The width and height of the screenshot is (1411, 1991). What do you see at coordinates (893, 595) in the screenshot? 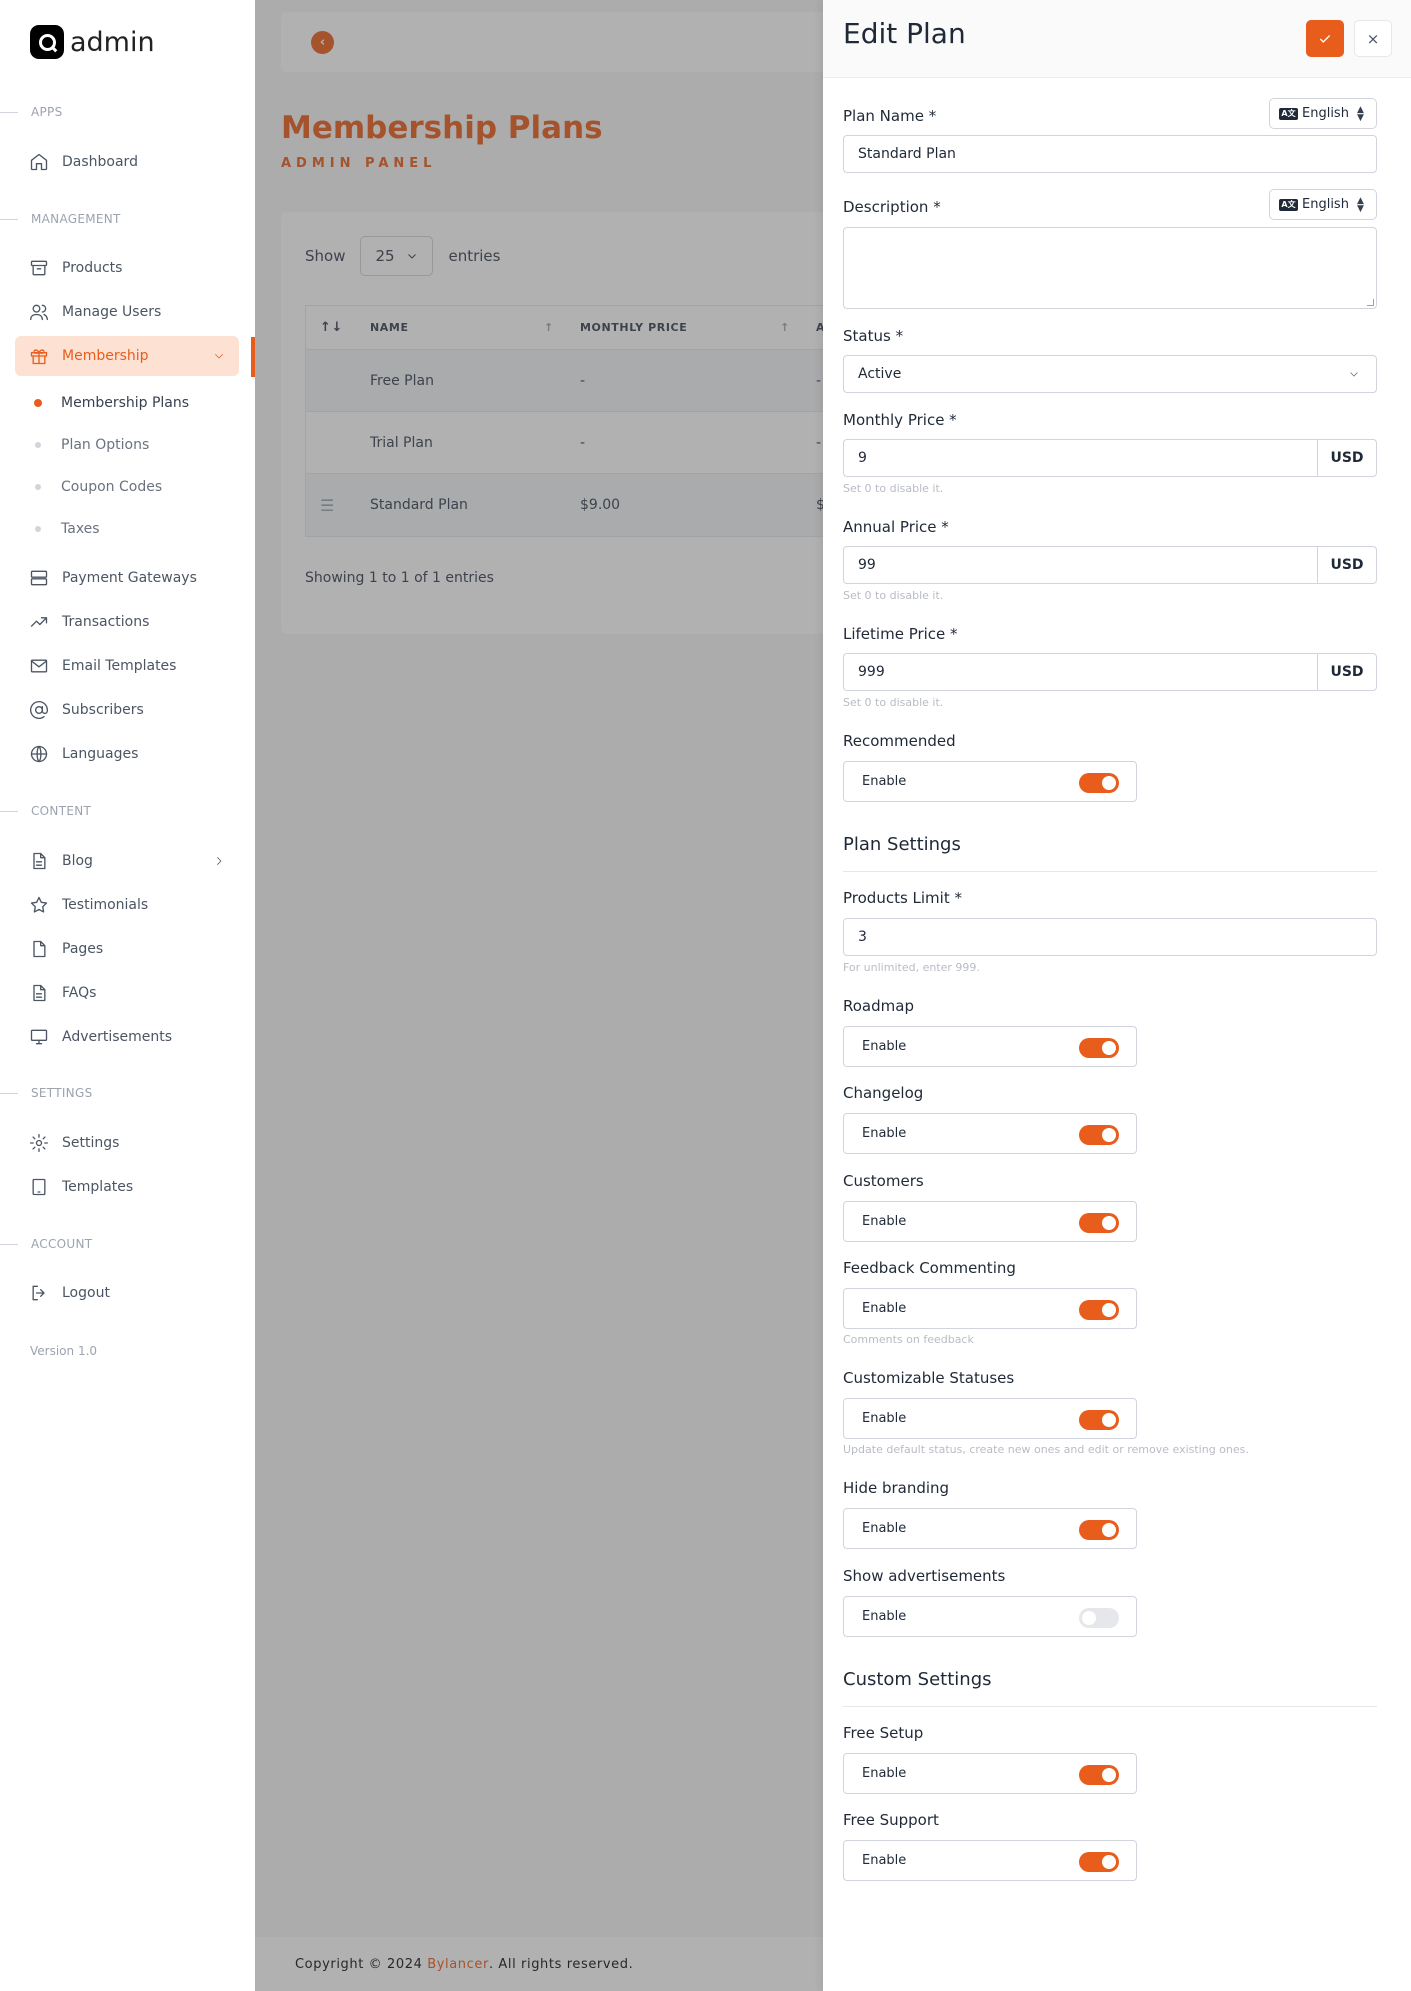
I see `annual-price-hint: Set 0 to disable it.` at bounding box center [893, 595].